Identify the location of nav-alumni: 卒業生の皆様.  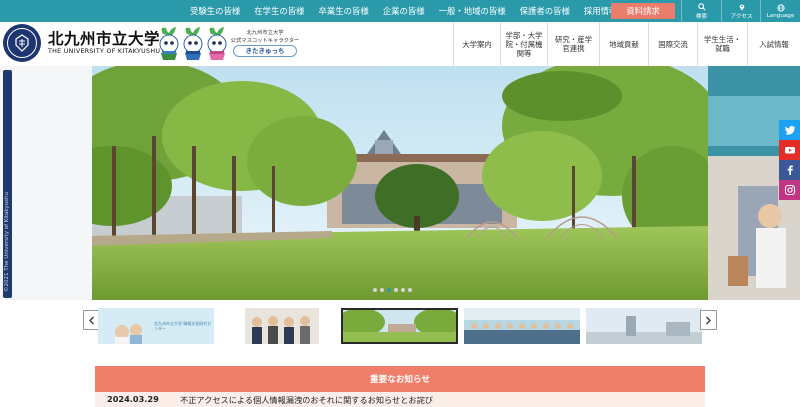
(344, 11).